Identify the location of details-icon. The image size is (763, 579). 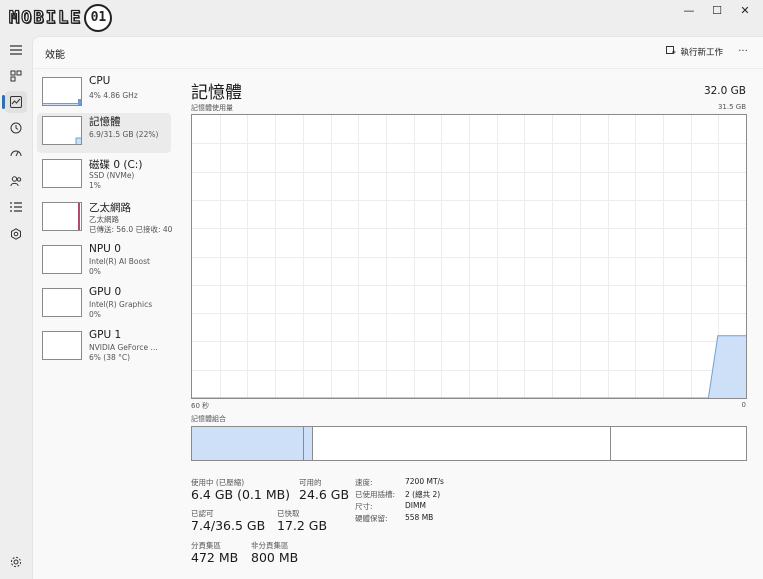
(16, 207).